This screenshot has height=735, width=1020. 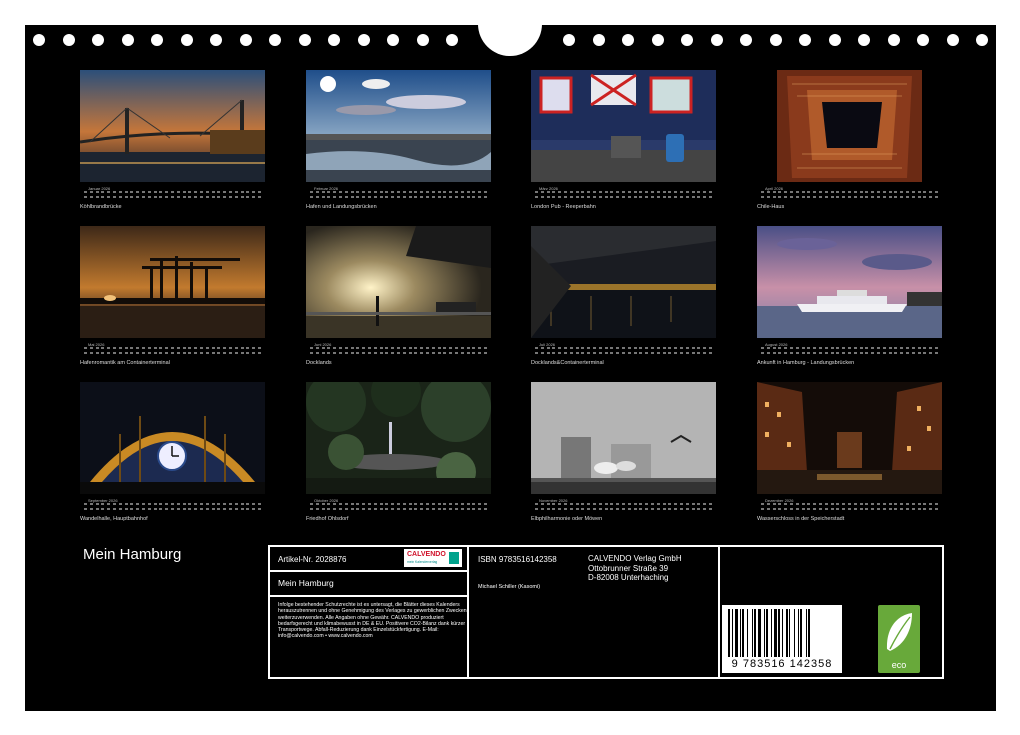 What do you see at coordinates (899, 665) in the screenshot?
I see `eco-label: eco` at bounding box center [899, 665].